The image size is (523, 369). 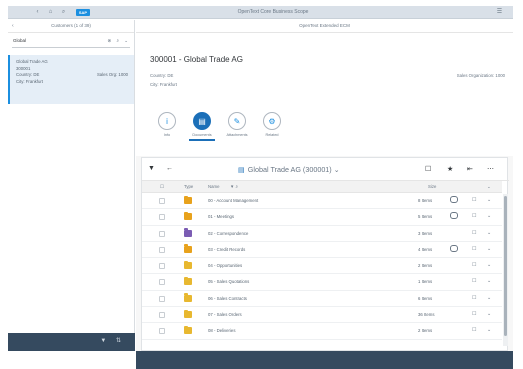 I want to click on tab-info: i Info, so click(x=167, y=124).